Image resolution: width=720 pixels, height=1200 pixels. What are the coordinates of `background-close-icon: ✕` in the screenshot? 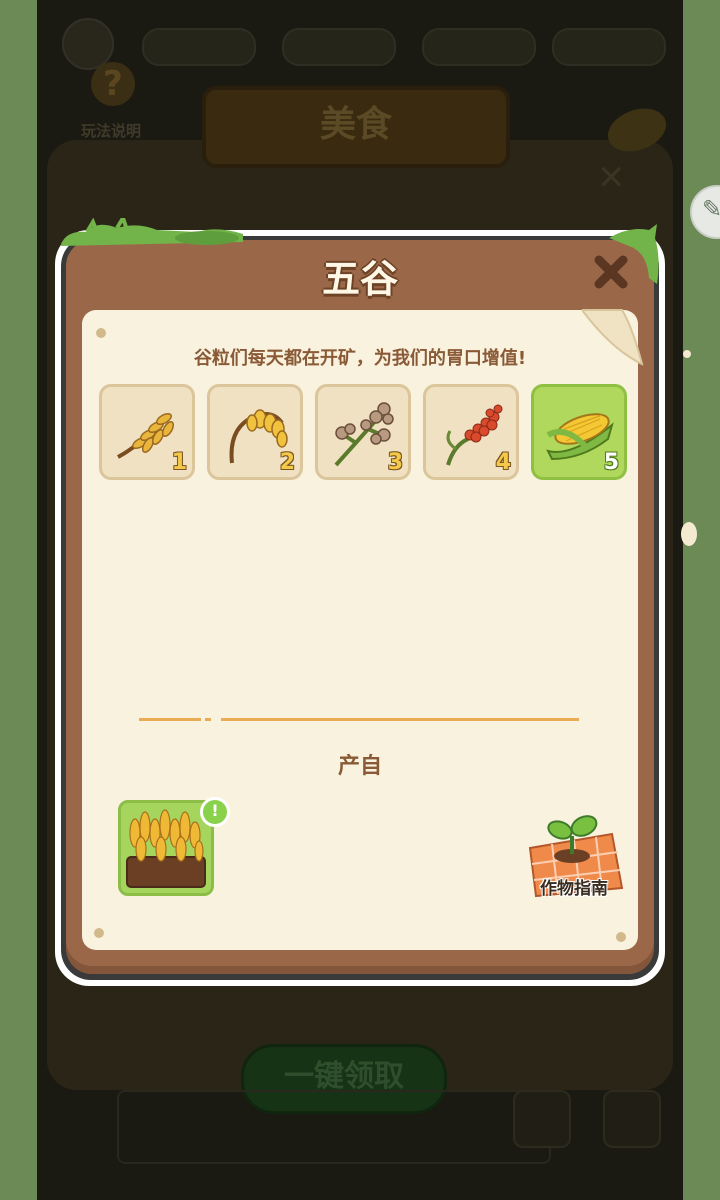 It's located at (611, 178).